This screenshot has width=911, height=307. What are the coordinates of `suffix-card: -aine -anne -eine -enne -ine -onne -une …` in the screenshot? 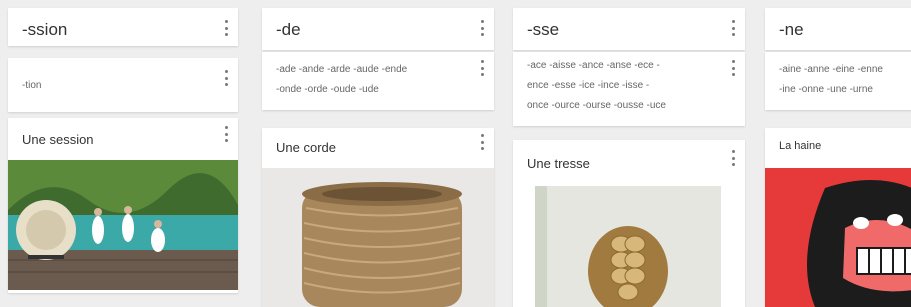 It's located at (838, 81).